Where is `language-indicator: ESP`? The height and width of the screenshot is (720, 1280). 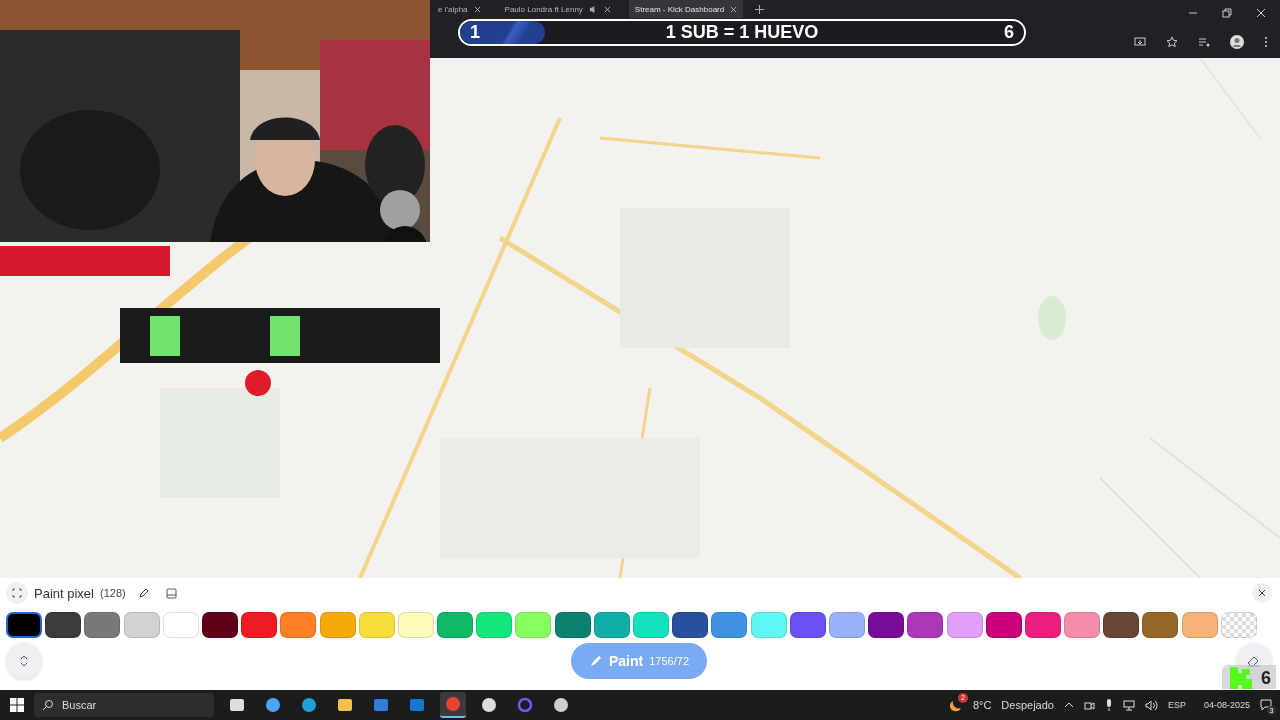 language-indicator: ESP is located at coordinates (1176, 705).